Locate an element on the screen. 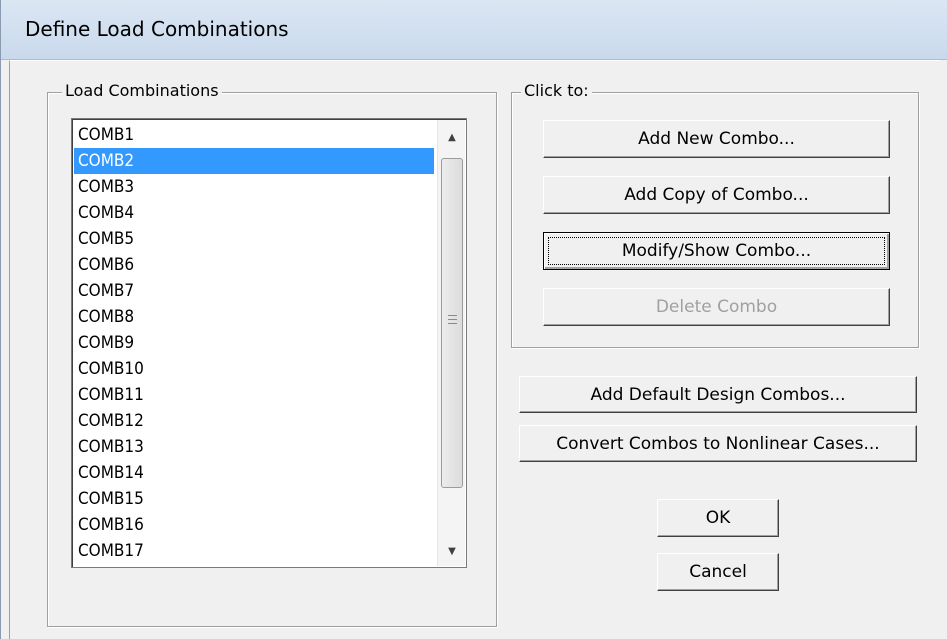 The image size is (947, 639). list-item: COMB13 is located at coordinates (254, 447).